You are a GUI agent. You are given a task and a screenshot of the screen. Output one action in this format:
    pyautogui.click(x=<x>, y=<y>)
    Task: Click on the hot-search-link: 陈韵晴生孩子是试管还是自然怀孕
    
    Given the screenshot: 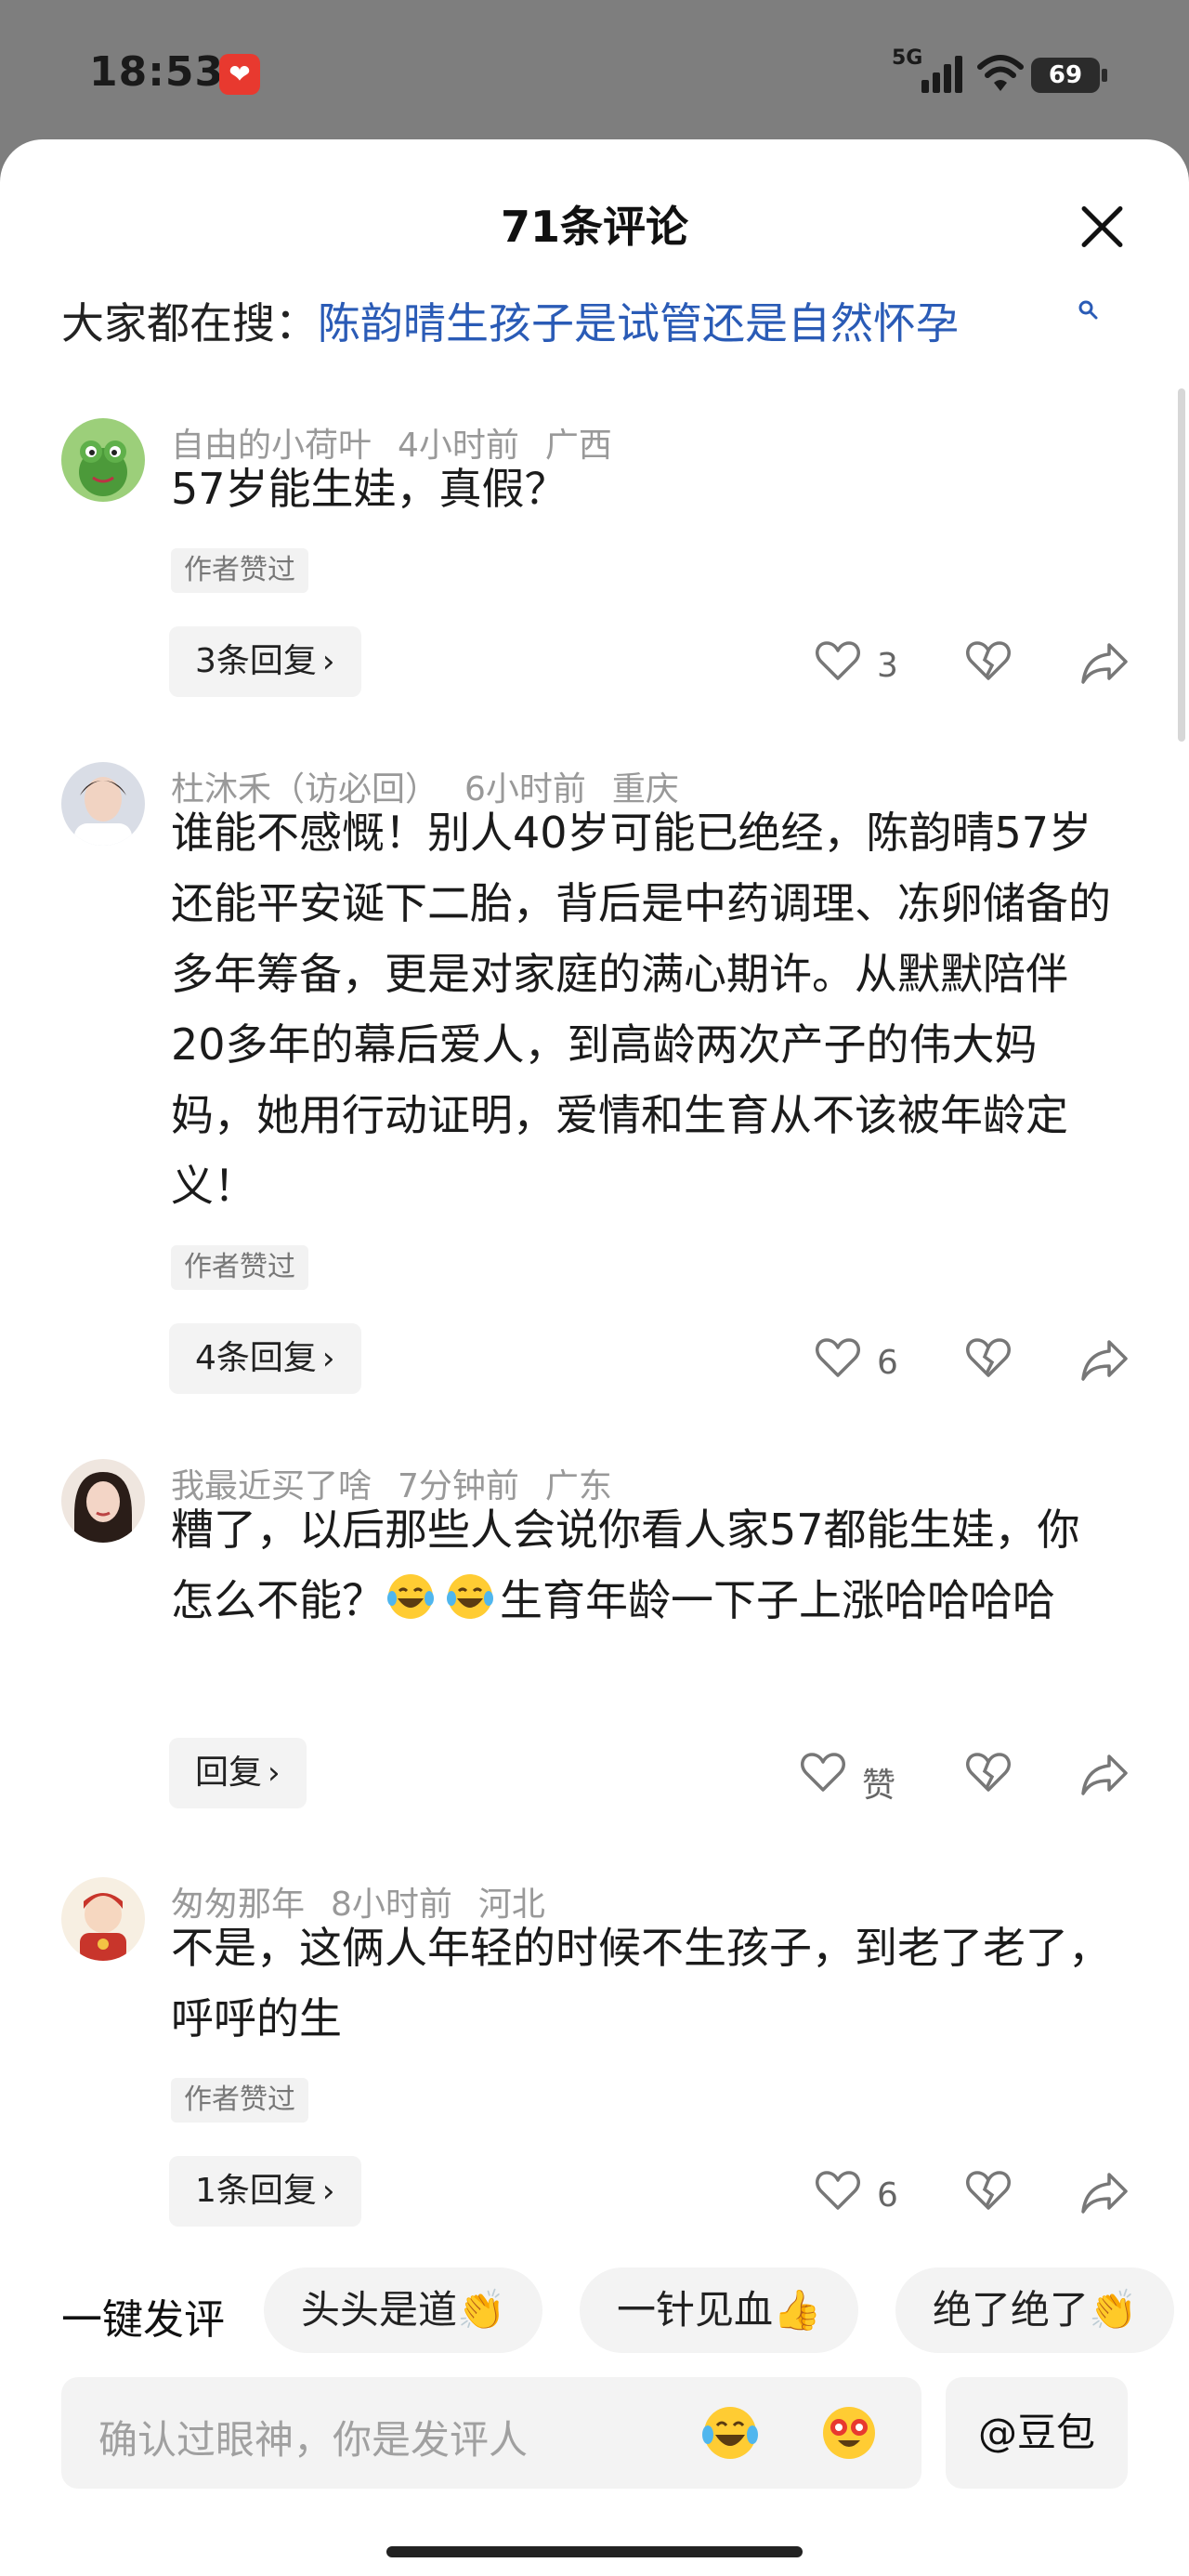 What is the action you would take?
    pyautogui.click(x=638, y=323)
    